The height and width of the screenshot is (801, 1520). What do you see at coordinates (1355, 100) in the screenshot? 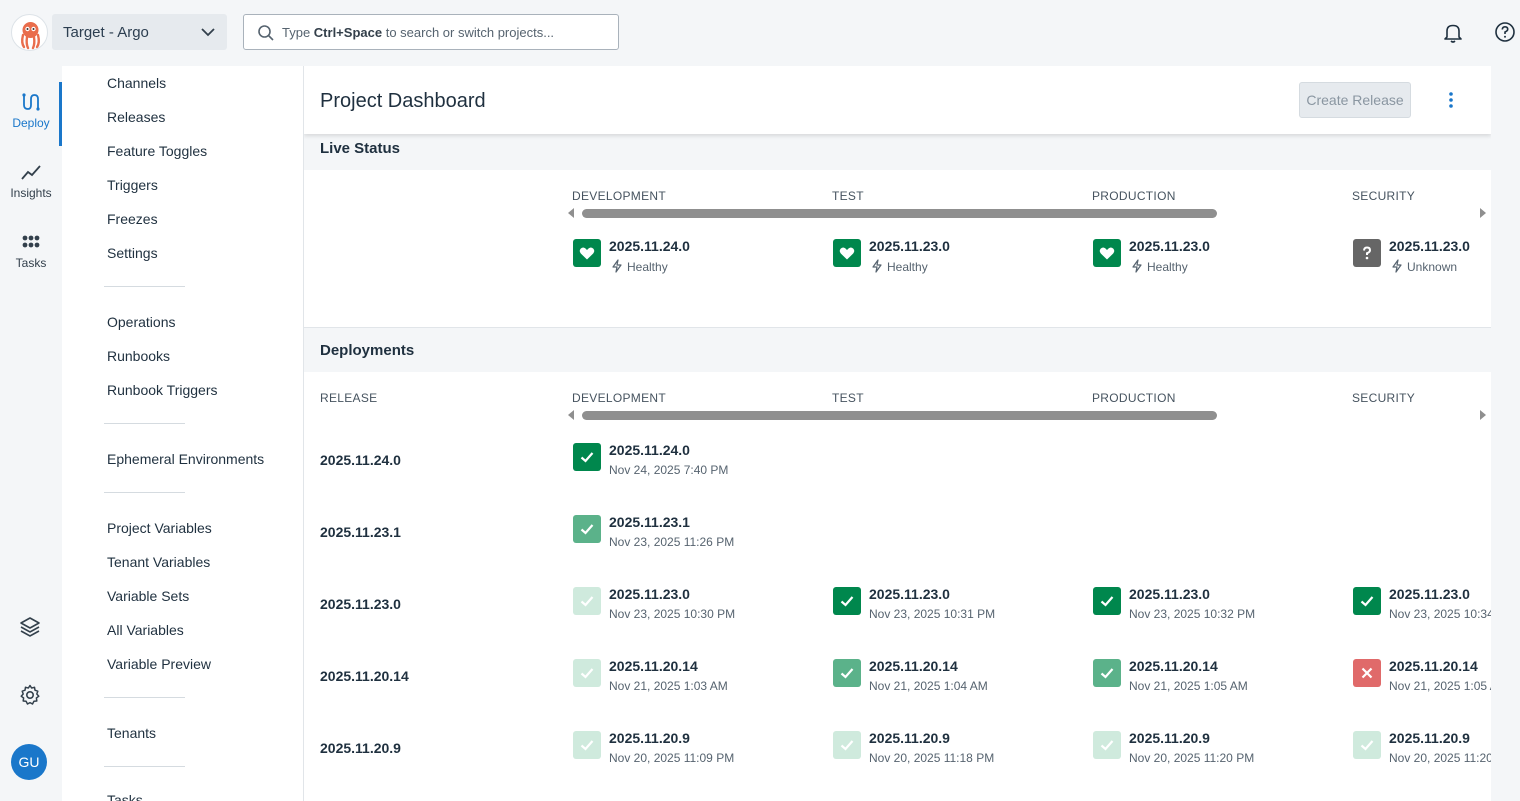
I see `create-release-button: Create Release` at bounding box center [1355, 100].